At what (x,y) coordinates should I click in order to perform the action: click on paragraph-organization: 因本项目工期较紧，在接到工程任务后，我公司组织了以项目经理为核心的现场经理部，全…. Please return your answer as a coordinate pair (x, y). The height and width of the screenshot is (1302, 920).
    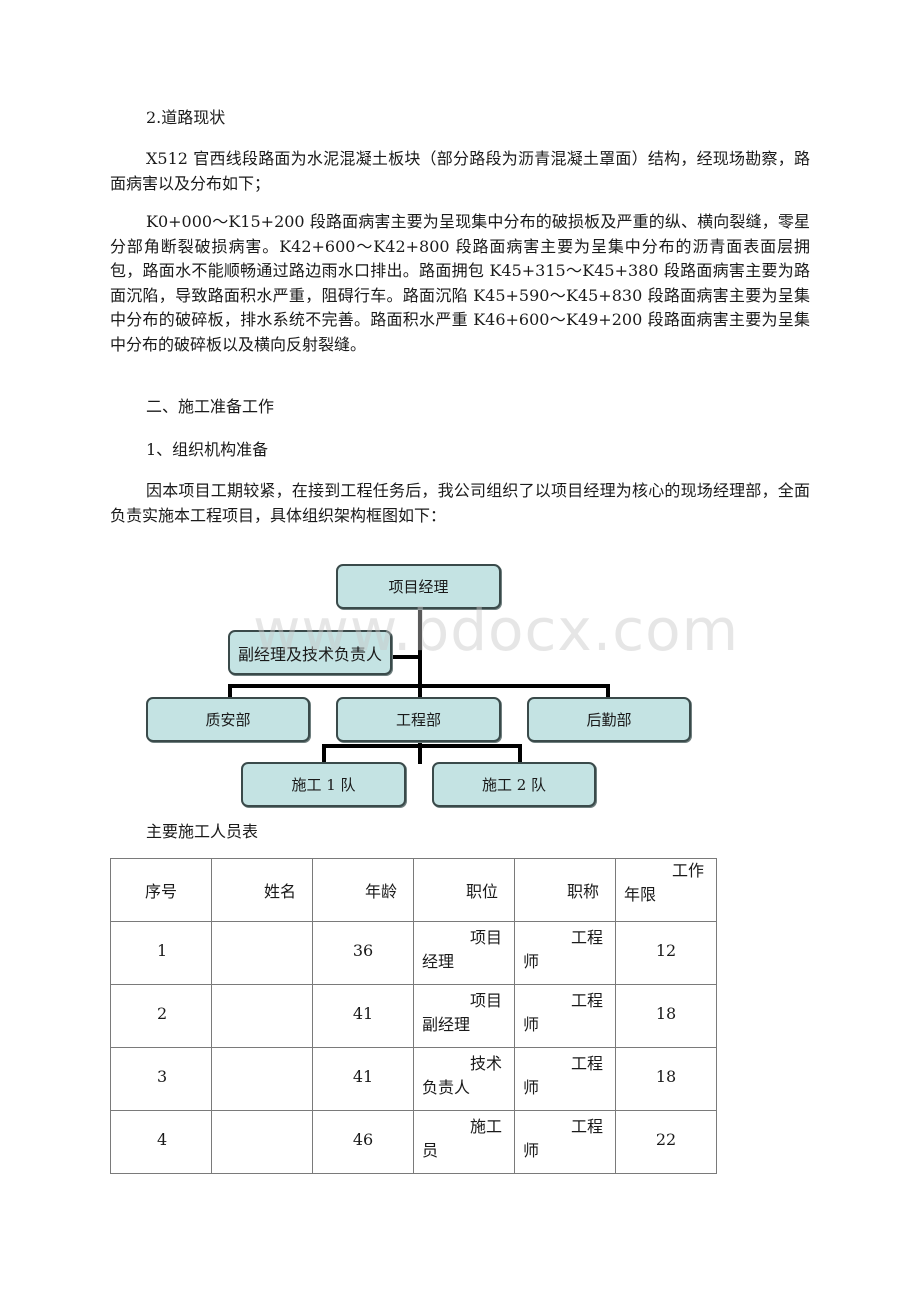
    Looking at the image, I should click on (460, 503).